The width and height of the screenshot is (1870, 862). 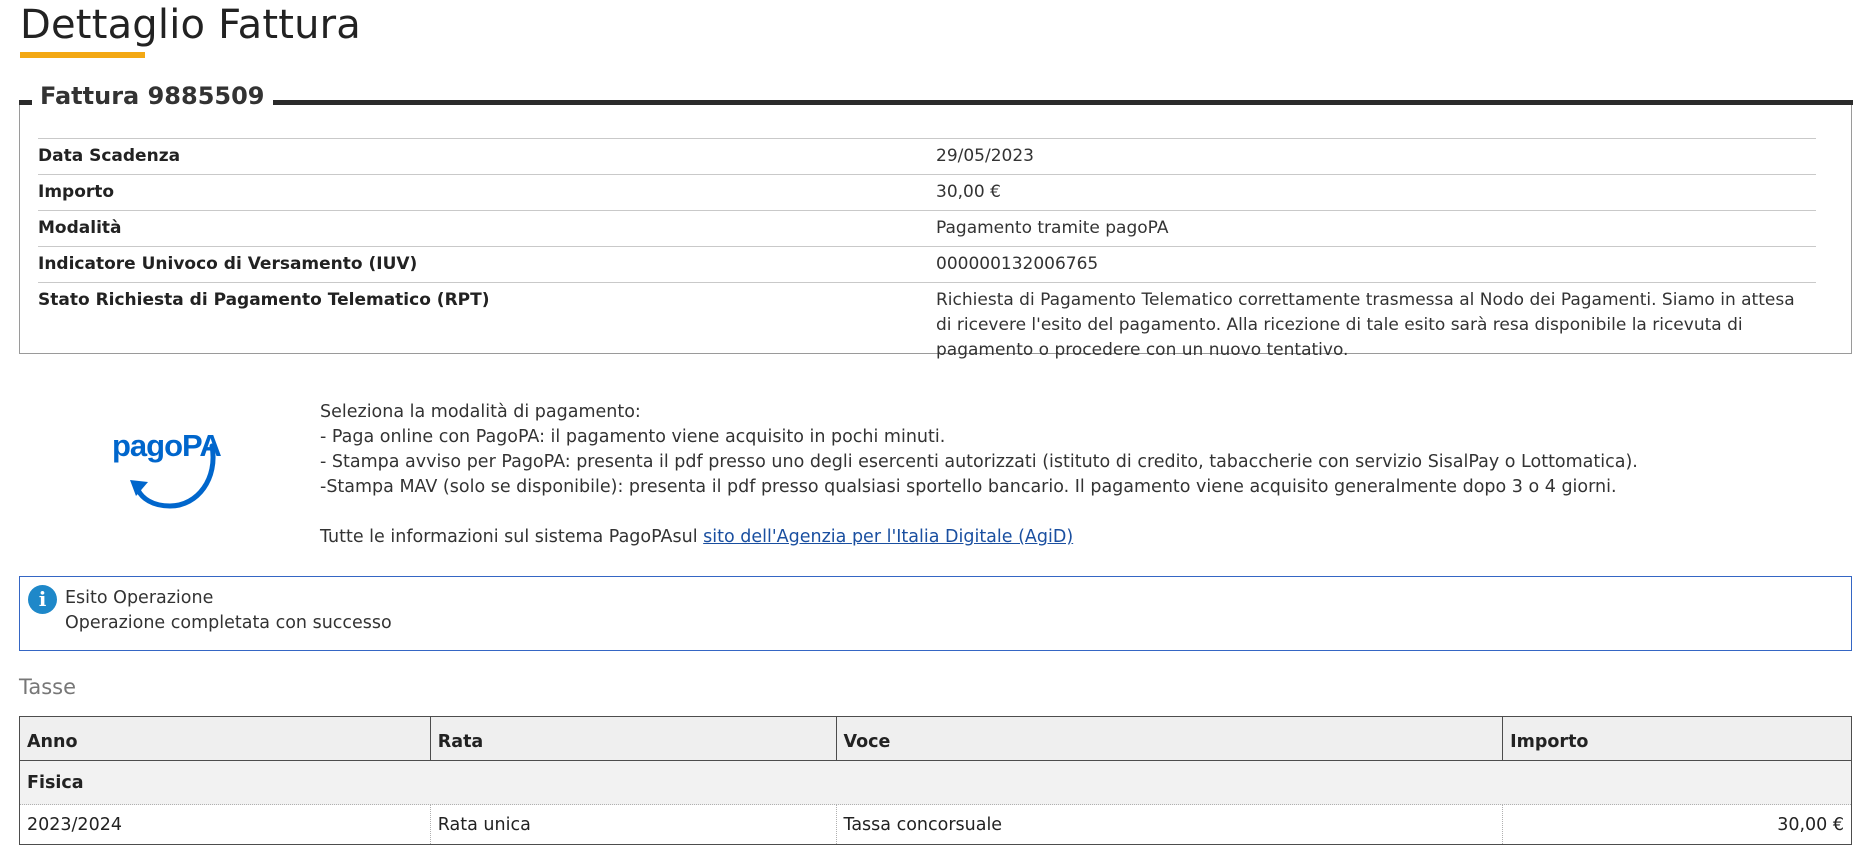 What do you see at coordinates (225, 824) in the screenshot?
I see `cell-anno: 2023/2024` at bounding box center [225, 824].